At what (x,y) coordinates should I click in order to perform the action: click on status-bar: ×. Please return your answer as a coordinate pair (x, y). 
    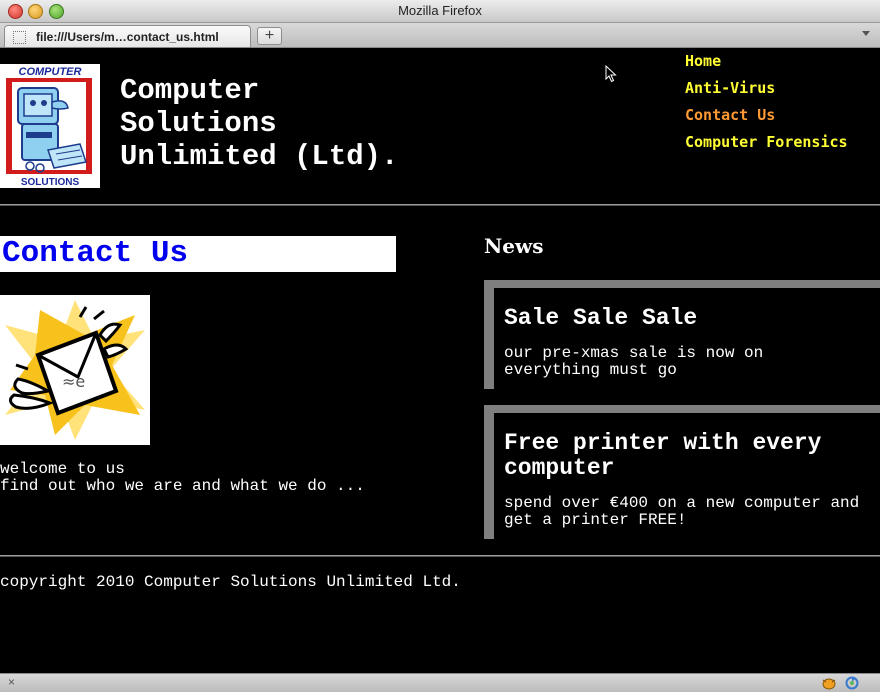
    Looking at the image, I should click on (440, 682).